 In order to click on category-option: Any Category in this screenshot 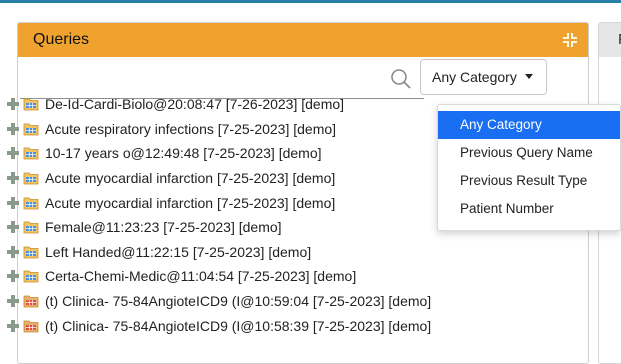, I will do `click(529, 125)`.